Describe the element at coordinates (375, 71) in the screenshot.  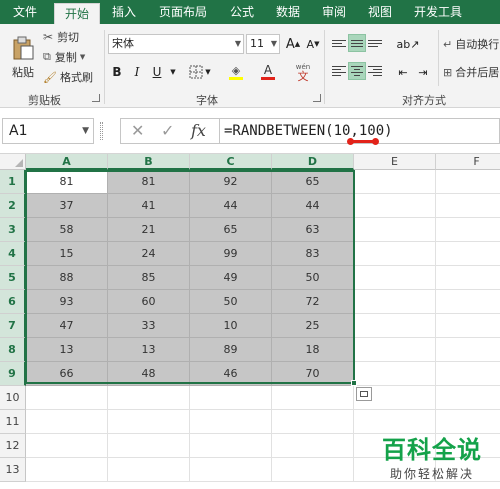
I see `align-right-icon` at that location.